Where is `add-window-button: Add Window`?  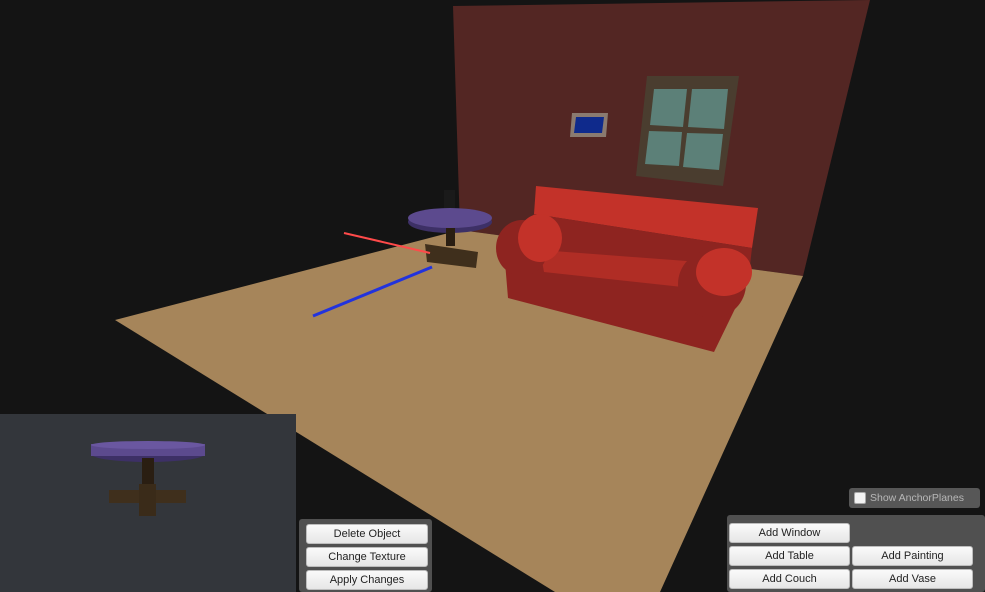
add-window-button: Add Window is located at coordinates (789, 533).